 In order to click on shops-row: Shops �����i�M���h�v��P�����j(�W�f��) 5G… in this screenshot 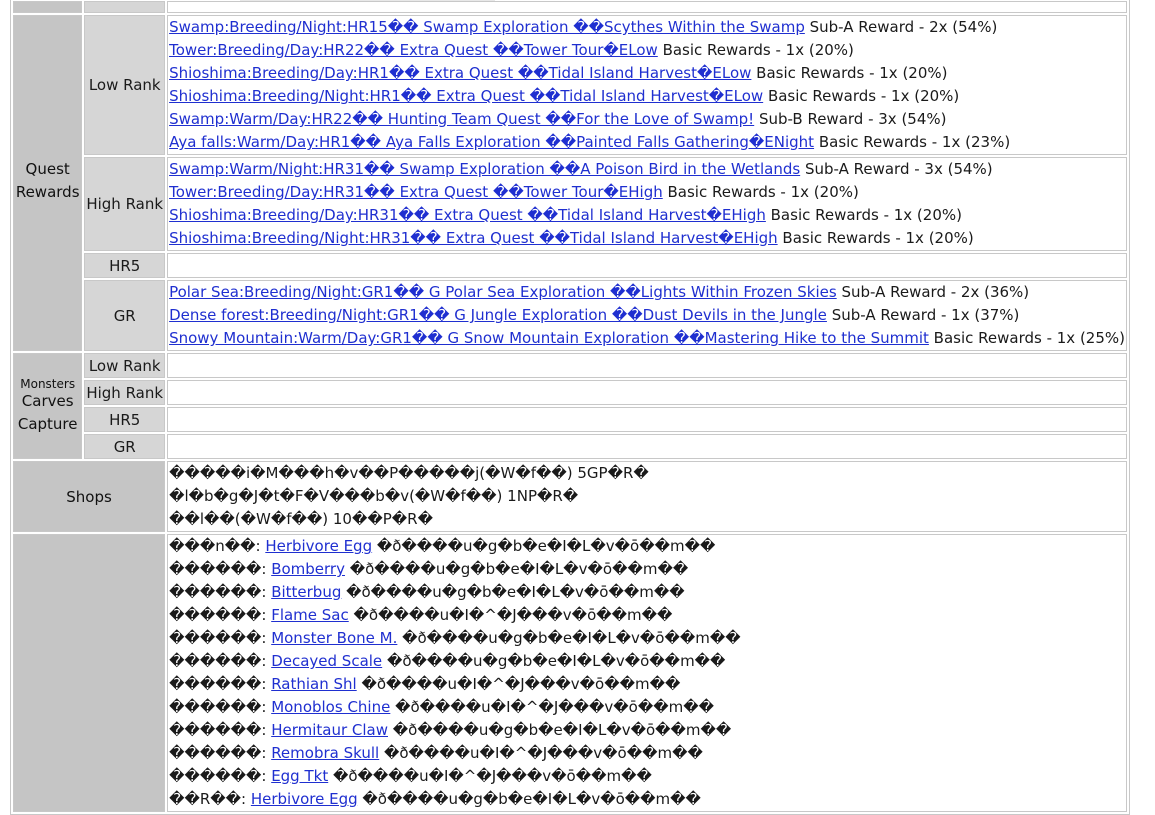, I will do `click(570, 496)`.